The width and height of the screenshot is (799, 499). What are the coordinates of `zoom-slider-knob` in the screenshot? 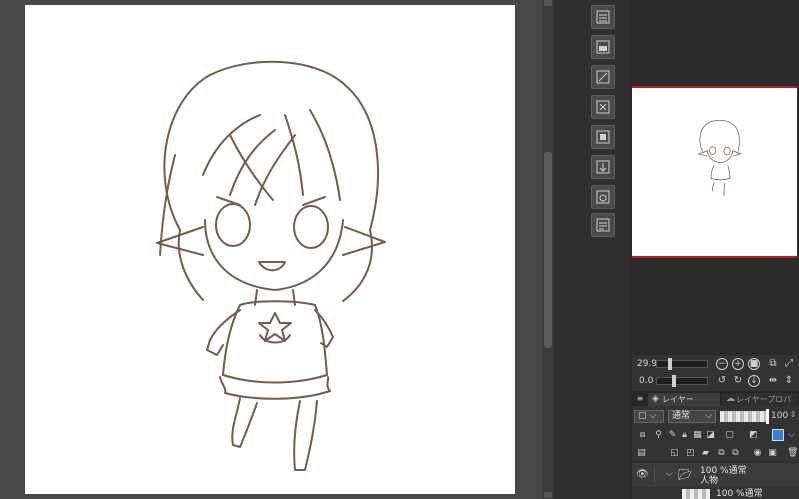 It's located at (670, 364).